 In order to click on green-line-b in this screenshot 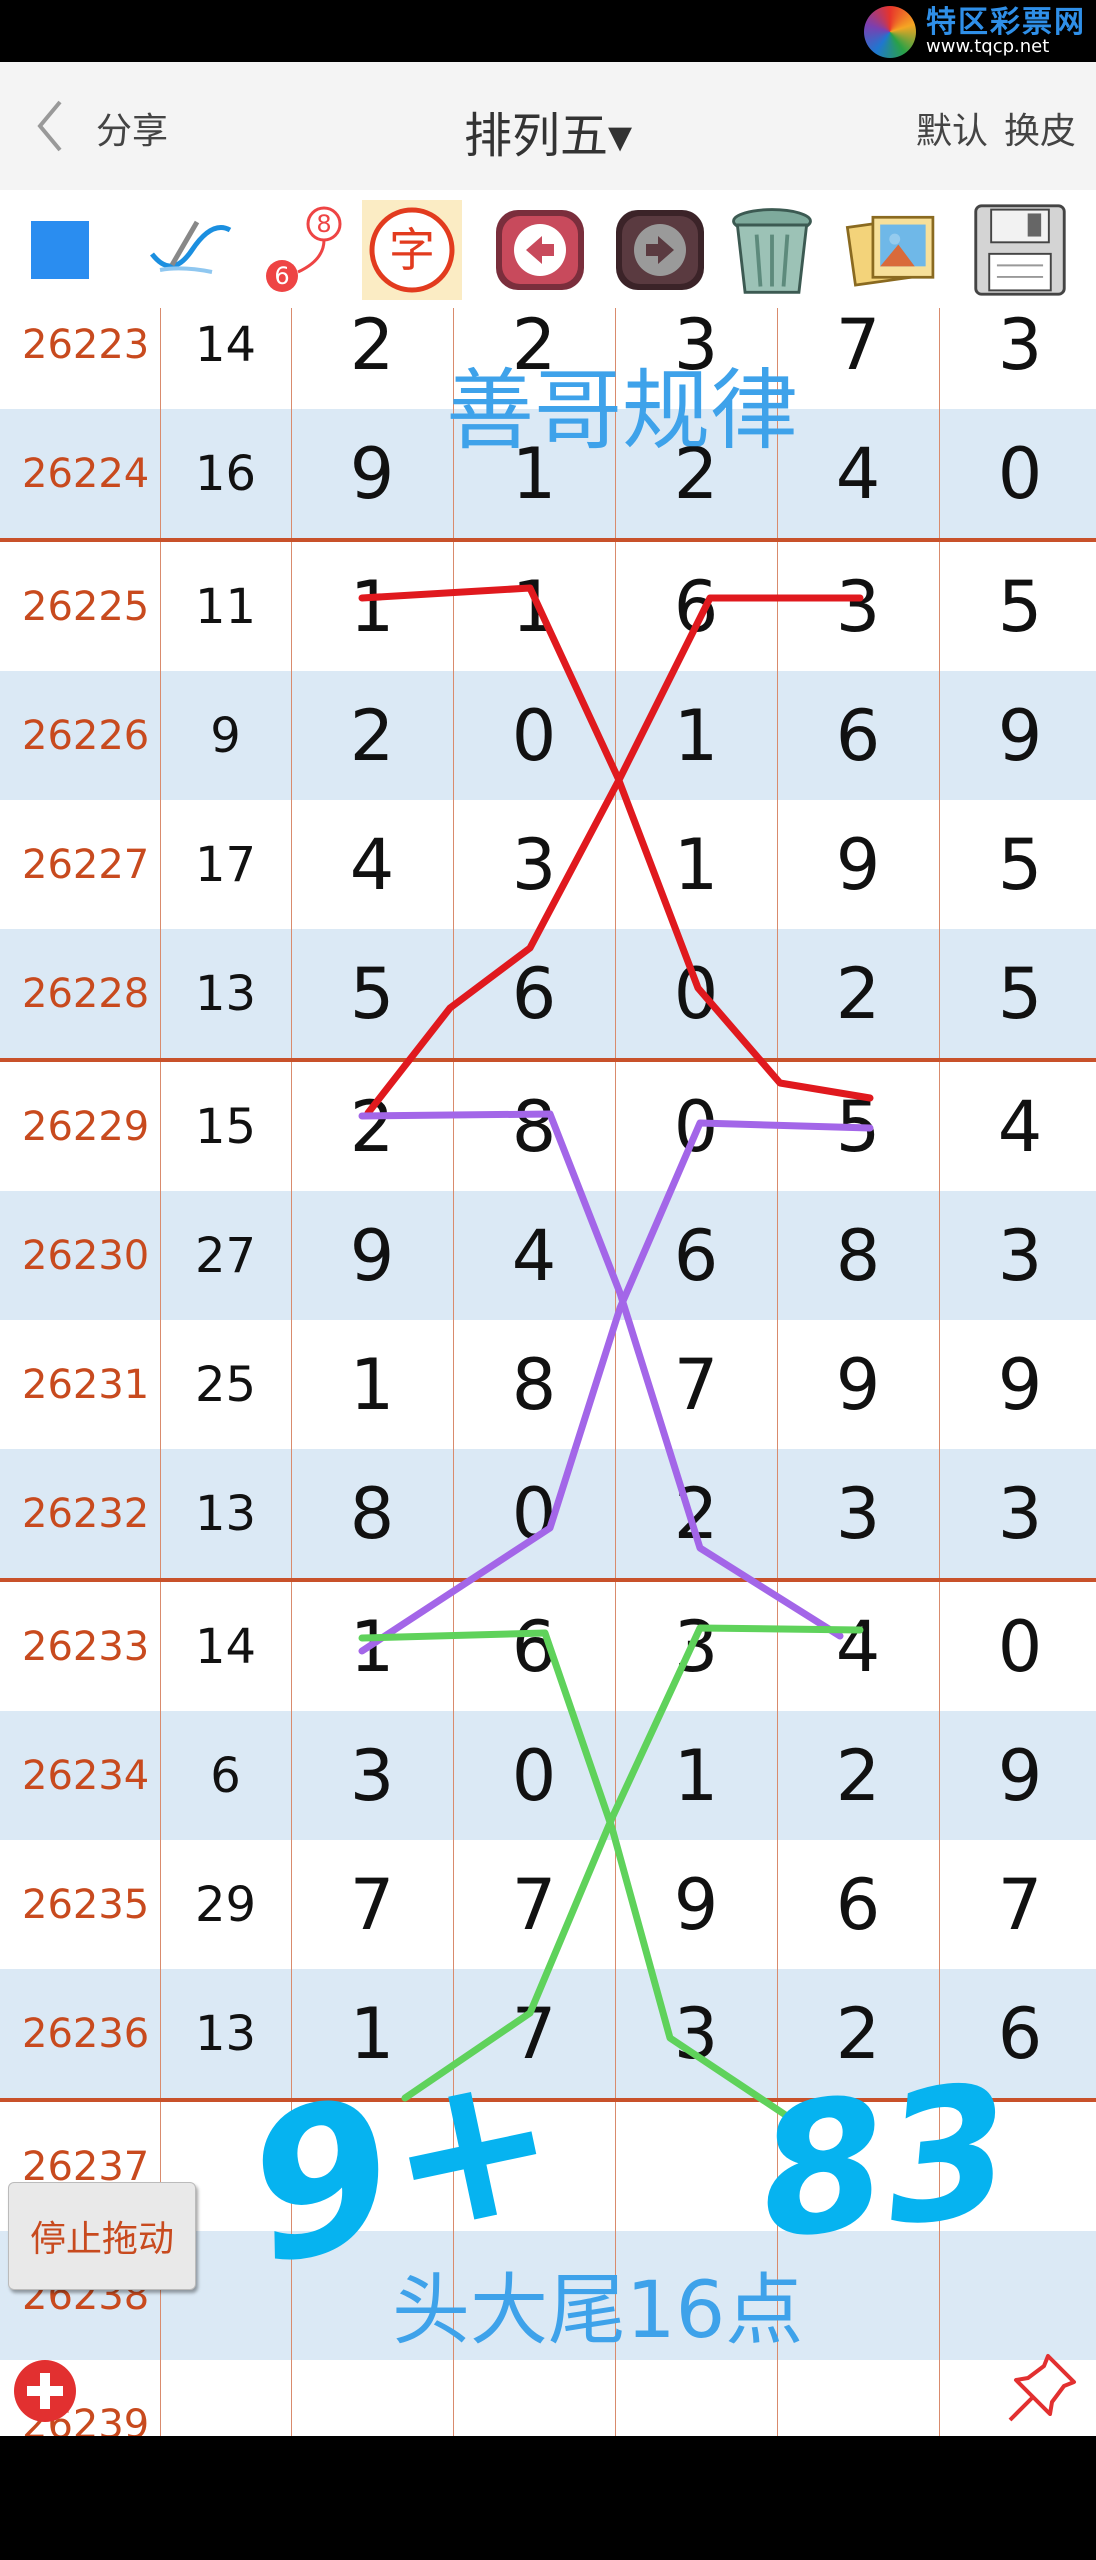, I will do `click(632, 1863)`.